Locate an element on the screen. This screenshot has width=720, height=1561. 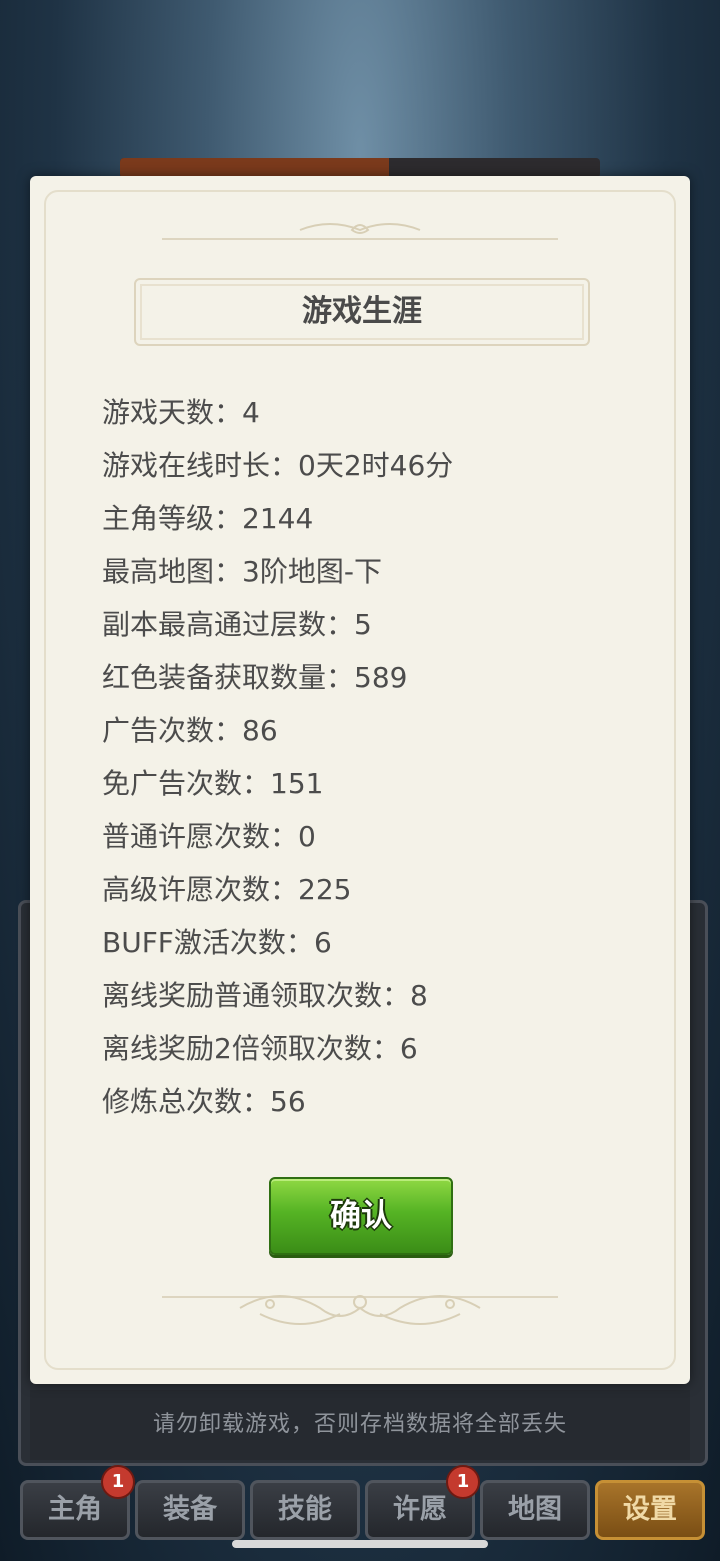
background-progress-bar is located at coordinates (360, 168).